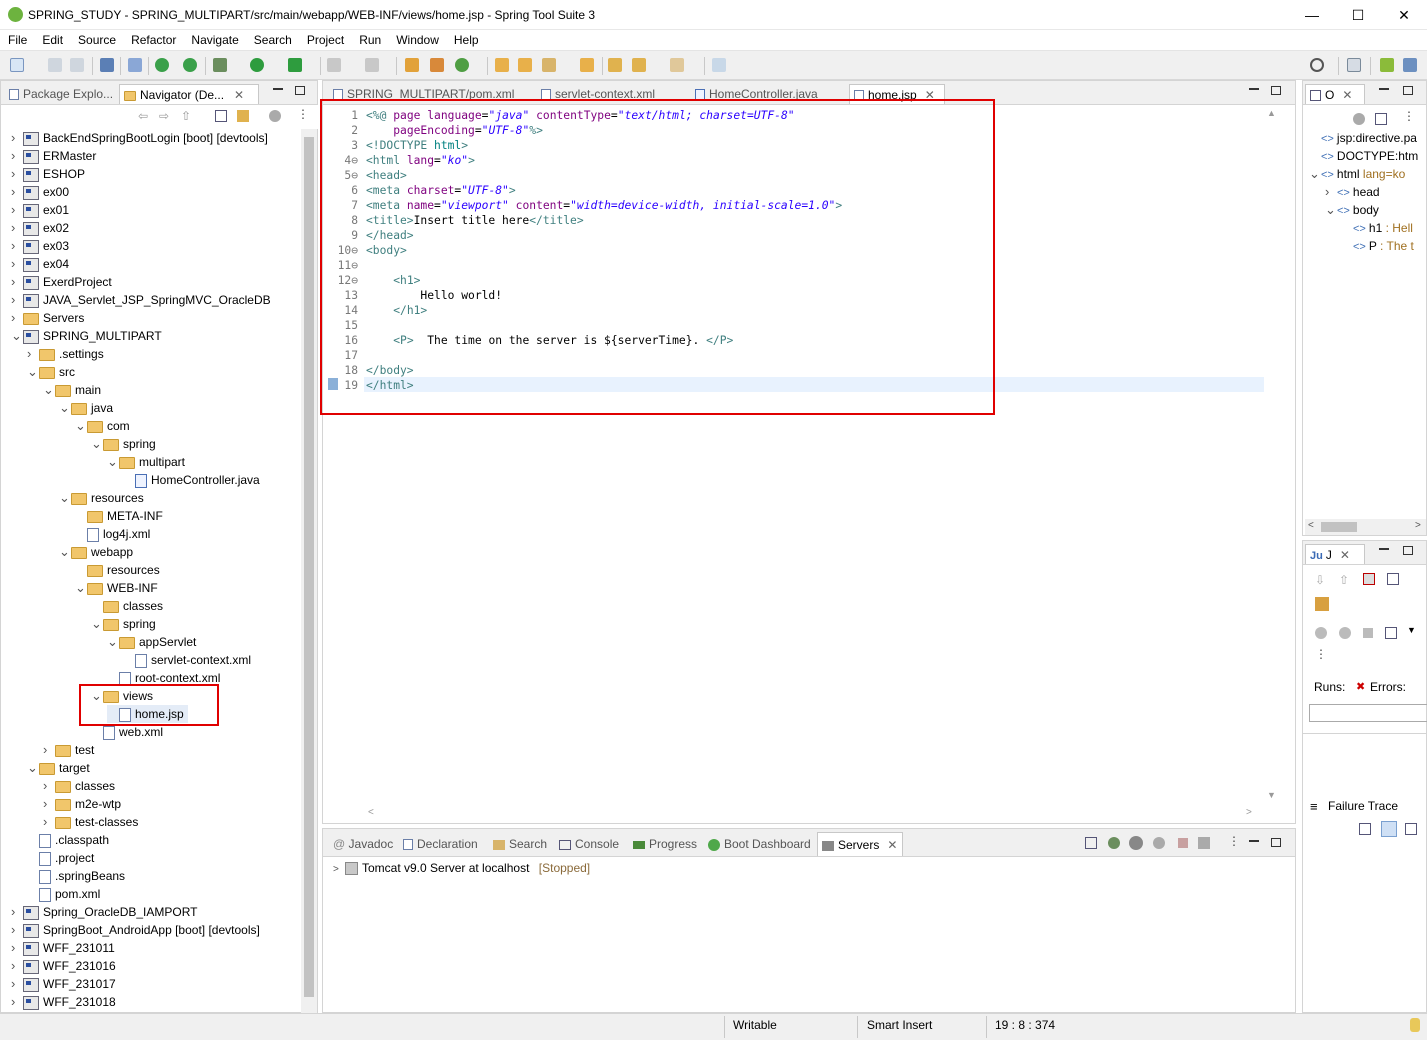 The height and width of the screenshot is (1040, 1427). I want to click on tree-item: › .settings, so click(65, 354).